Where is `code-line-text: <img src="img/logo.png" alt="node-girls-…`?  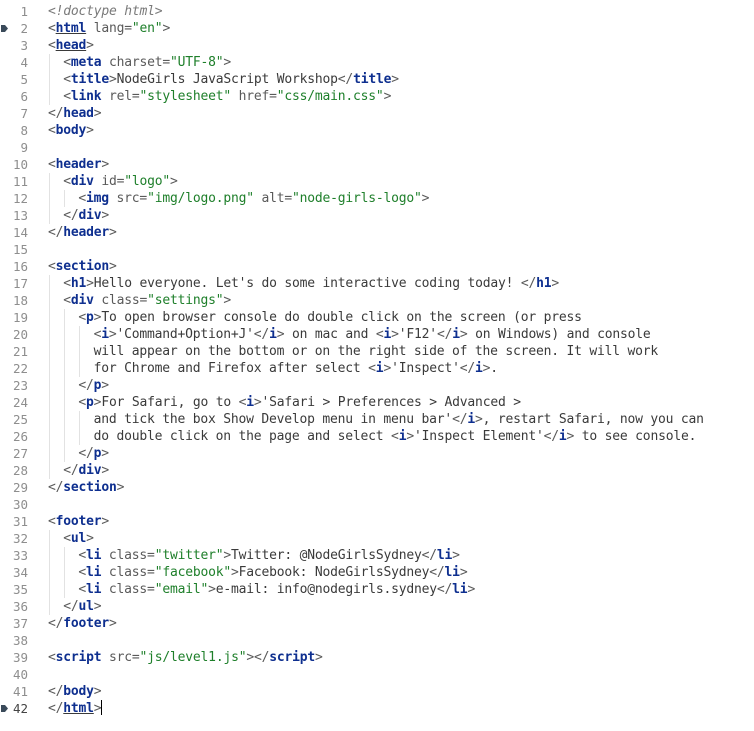
code-line-text: <img src="img/logo.png" alt="node-girls-… is located at coordinates (253, 198).